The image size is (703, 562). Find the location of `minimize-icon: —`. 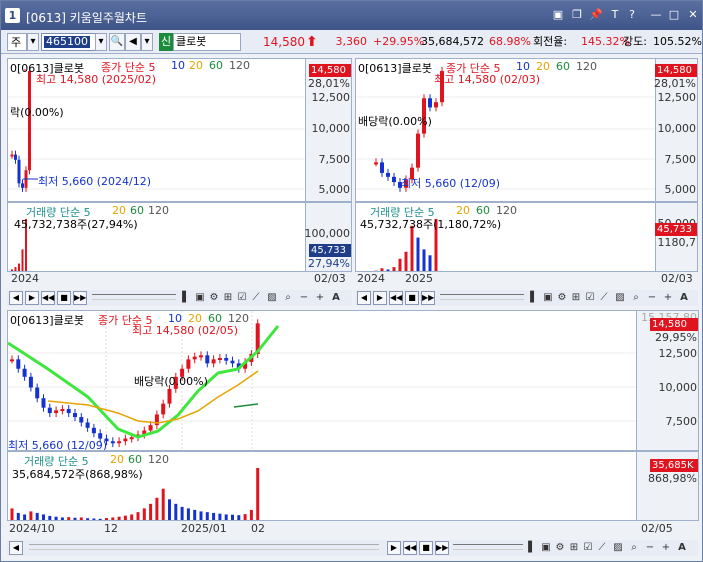

minimize-icon: — is located at coordinates (656, 15).